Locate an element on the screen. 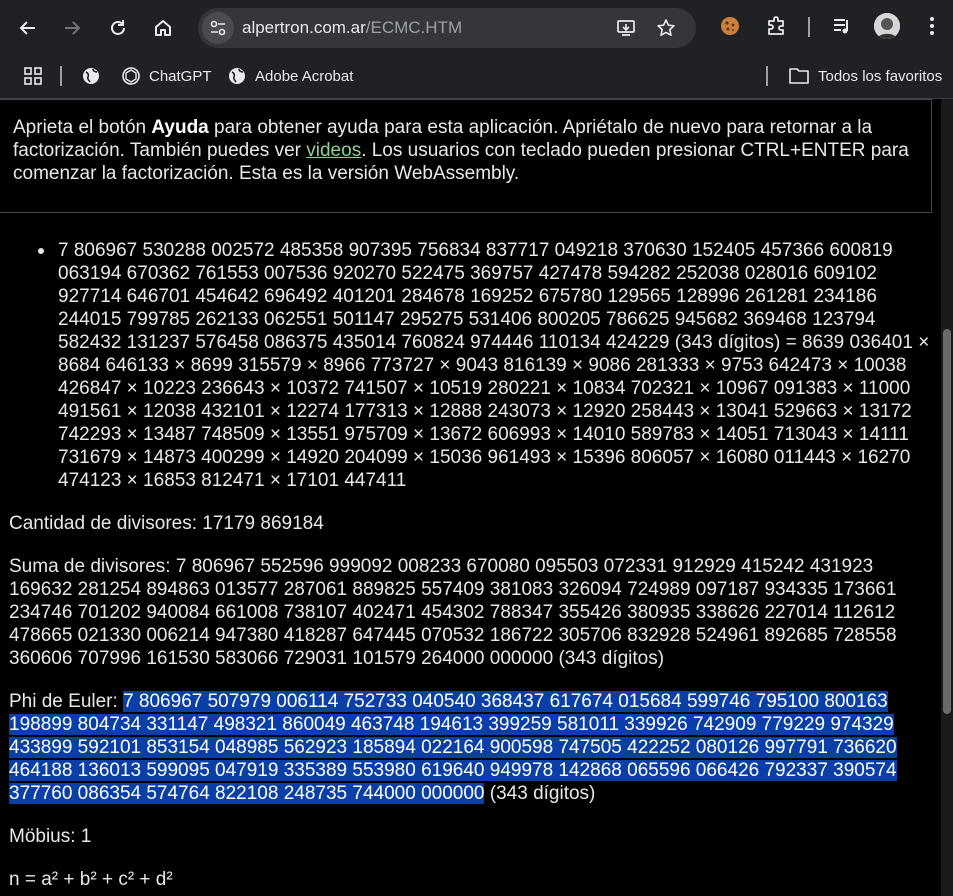 The height and width of the screenshot is (896, 953). bookmark-star-icon is located at coordinates (666, 28).